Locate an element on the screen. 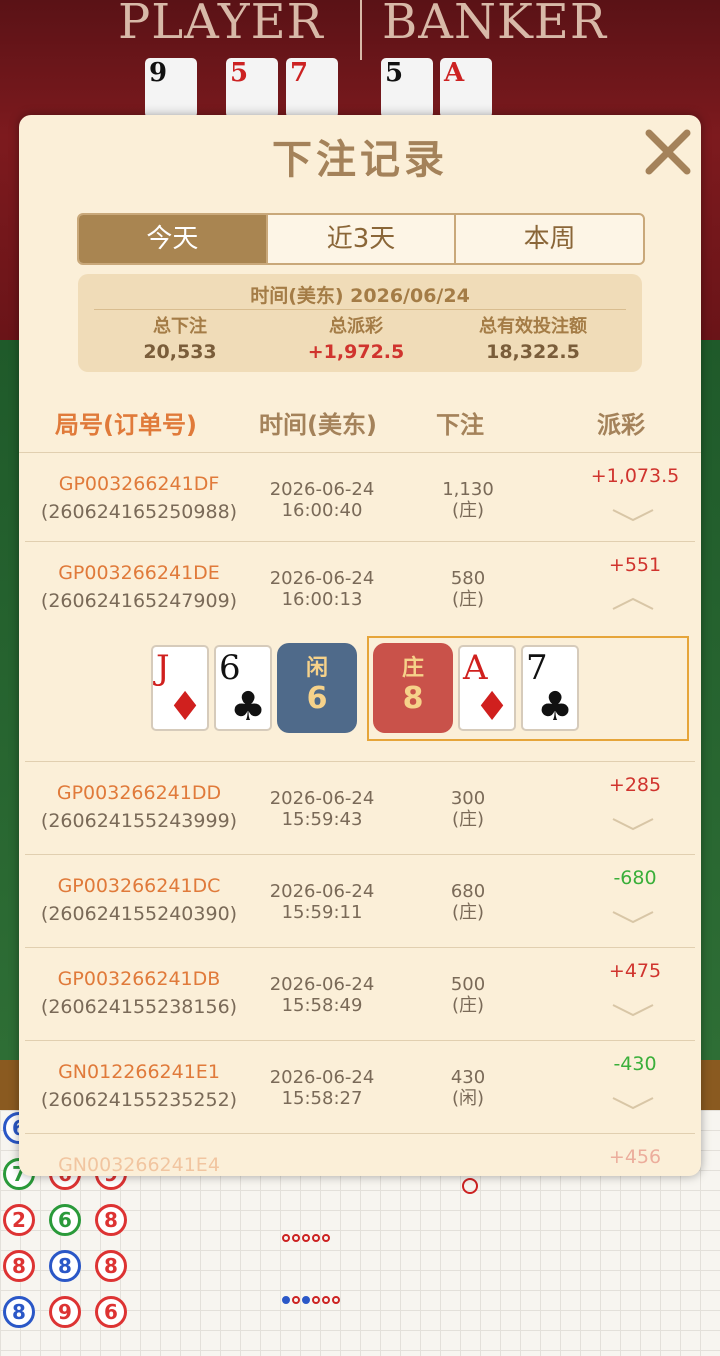 The width and height of the screenshot is (720, 1356). bet-cell: 680 (庄) is located at coordinates (468, 902).